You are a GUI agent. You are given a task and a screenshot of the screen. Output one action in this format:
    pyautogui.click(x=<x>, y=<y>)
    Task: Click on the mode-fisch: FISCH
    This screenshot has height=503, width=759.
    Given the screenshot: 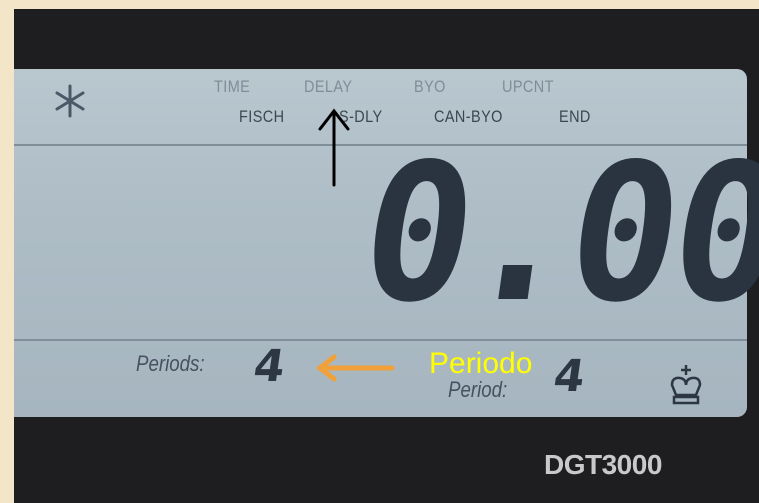 What is the action you would take?
    pyautogui.click(x=262, y=116)
    